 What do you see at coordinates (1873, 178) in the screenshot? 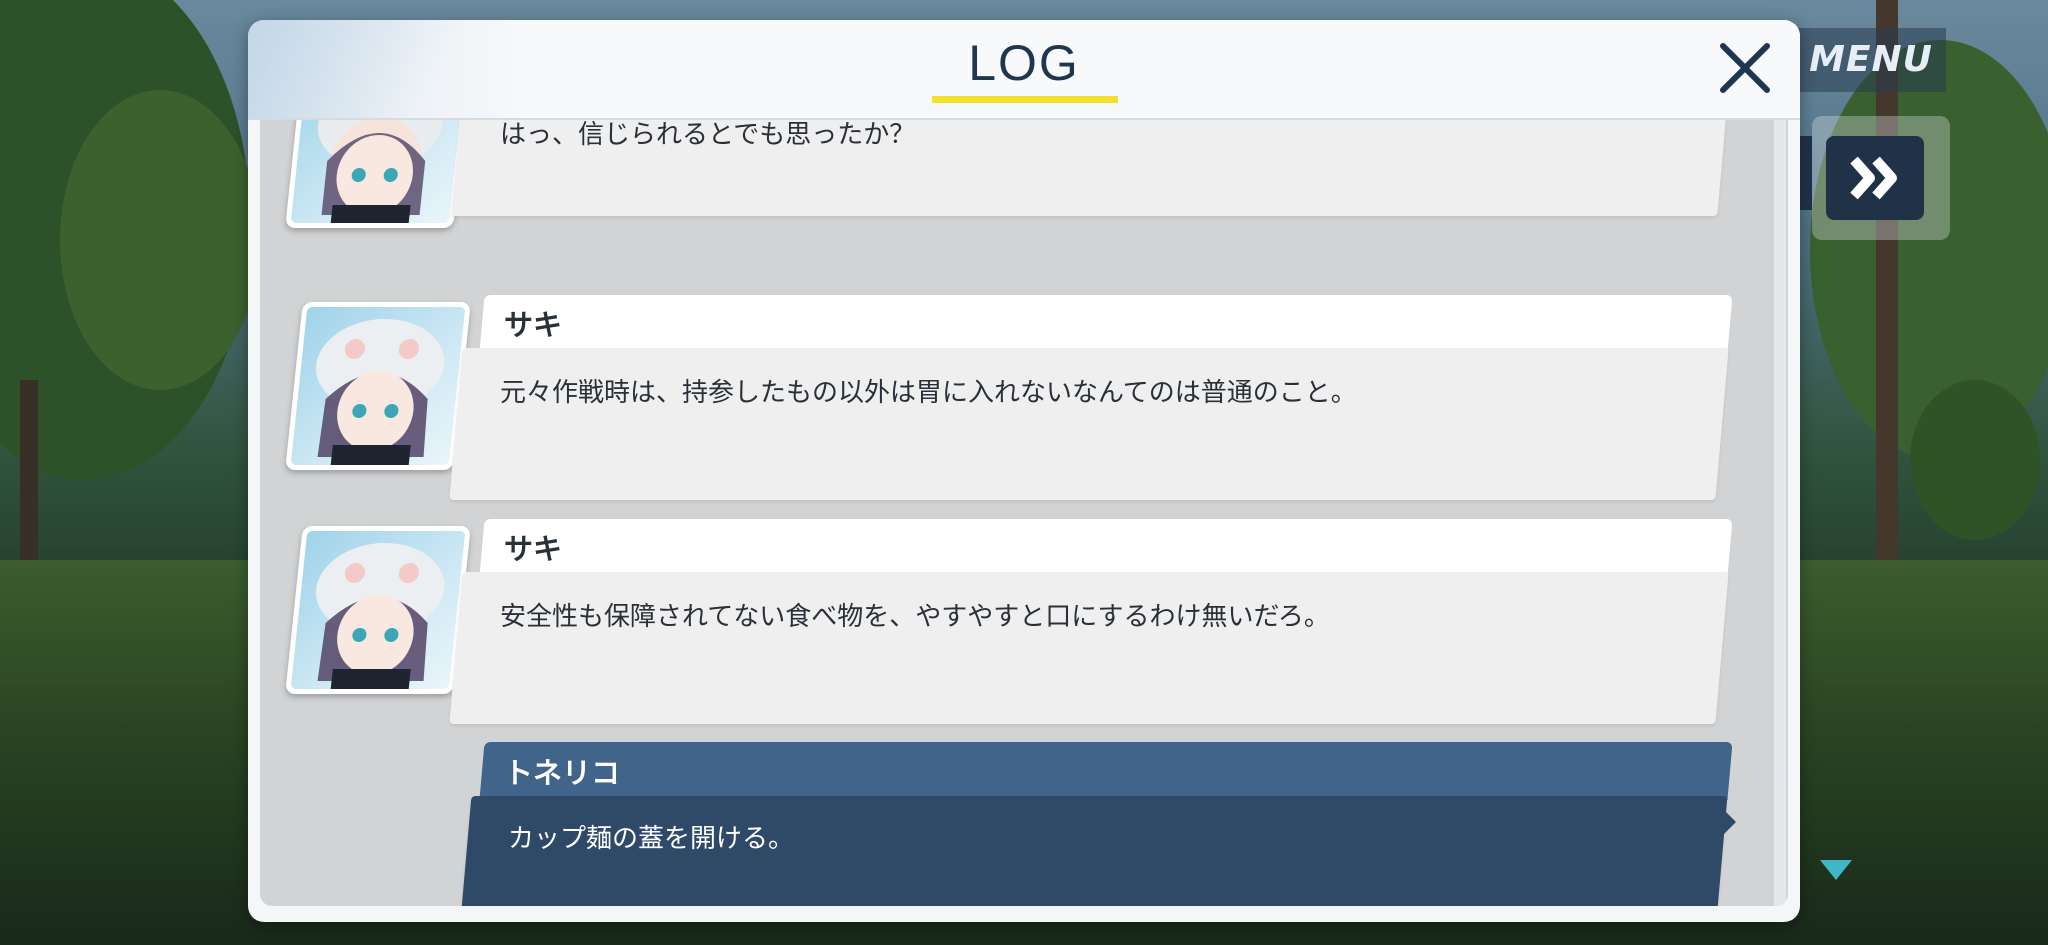
I see `fast-forward-icon` at bounding box center [1873, 178].